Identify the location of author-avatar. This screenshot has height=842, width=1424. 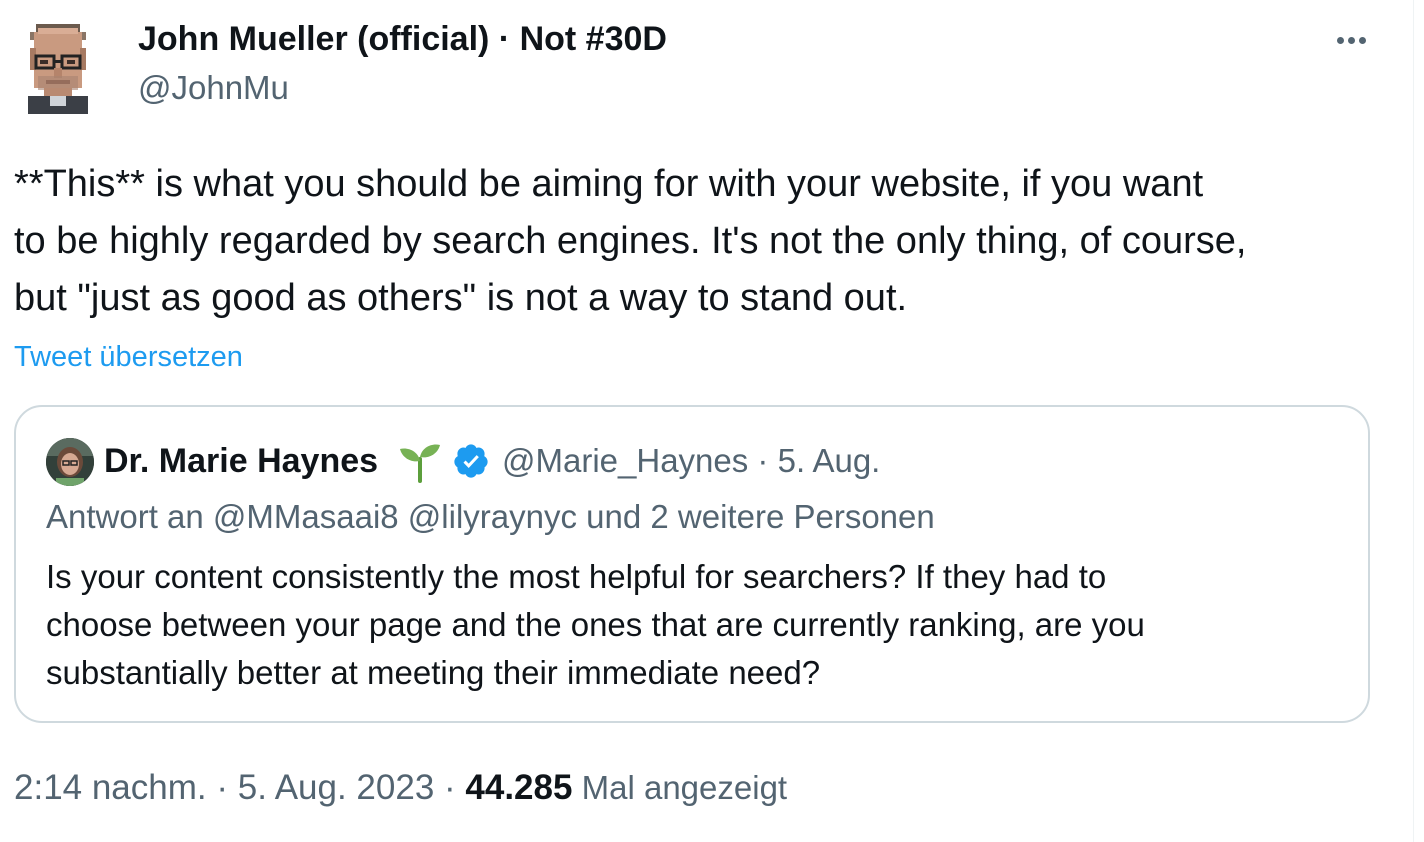
(58, 66).